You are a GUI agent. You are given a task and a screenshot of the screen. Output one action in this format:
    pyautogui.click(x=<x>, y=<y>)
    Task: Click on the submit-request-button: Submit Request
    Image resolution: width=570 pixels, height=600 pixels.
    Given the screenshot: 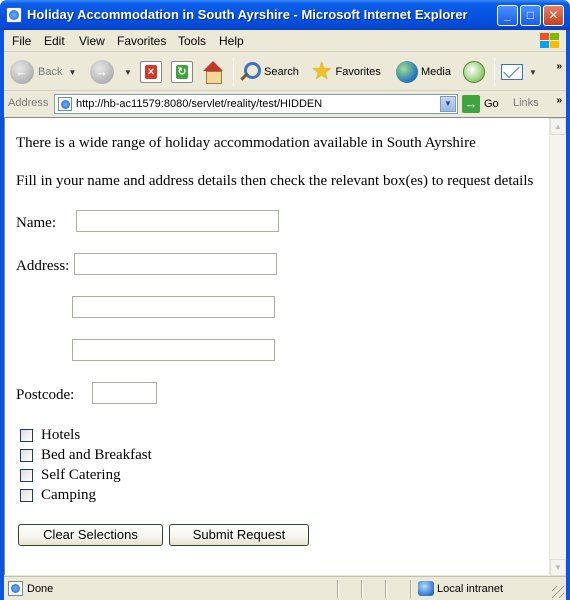 What is the action you would take?
    pyautogui.click(x=239, y=535)
    